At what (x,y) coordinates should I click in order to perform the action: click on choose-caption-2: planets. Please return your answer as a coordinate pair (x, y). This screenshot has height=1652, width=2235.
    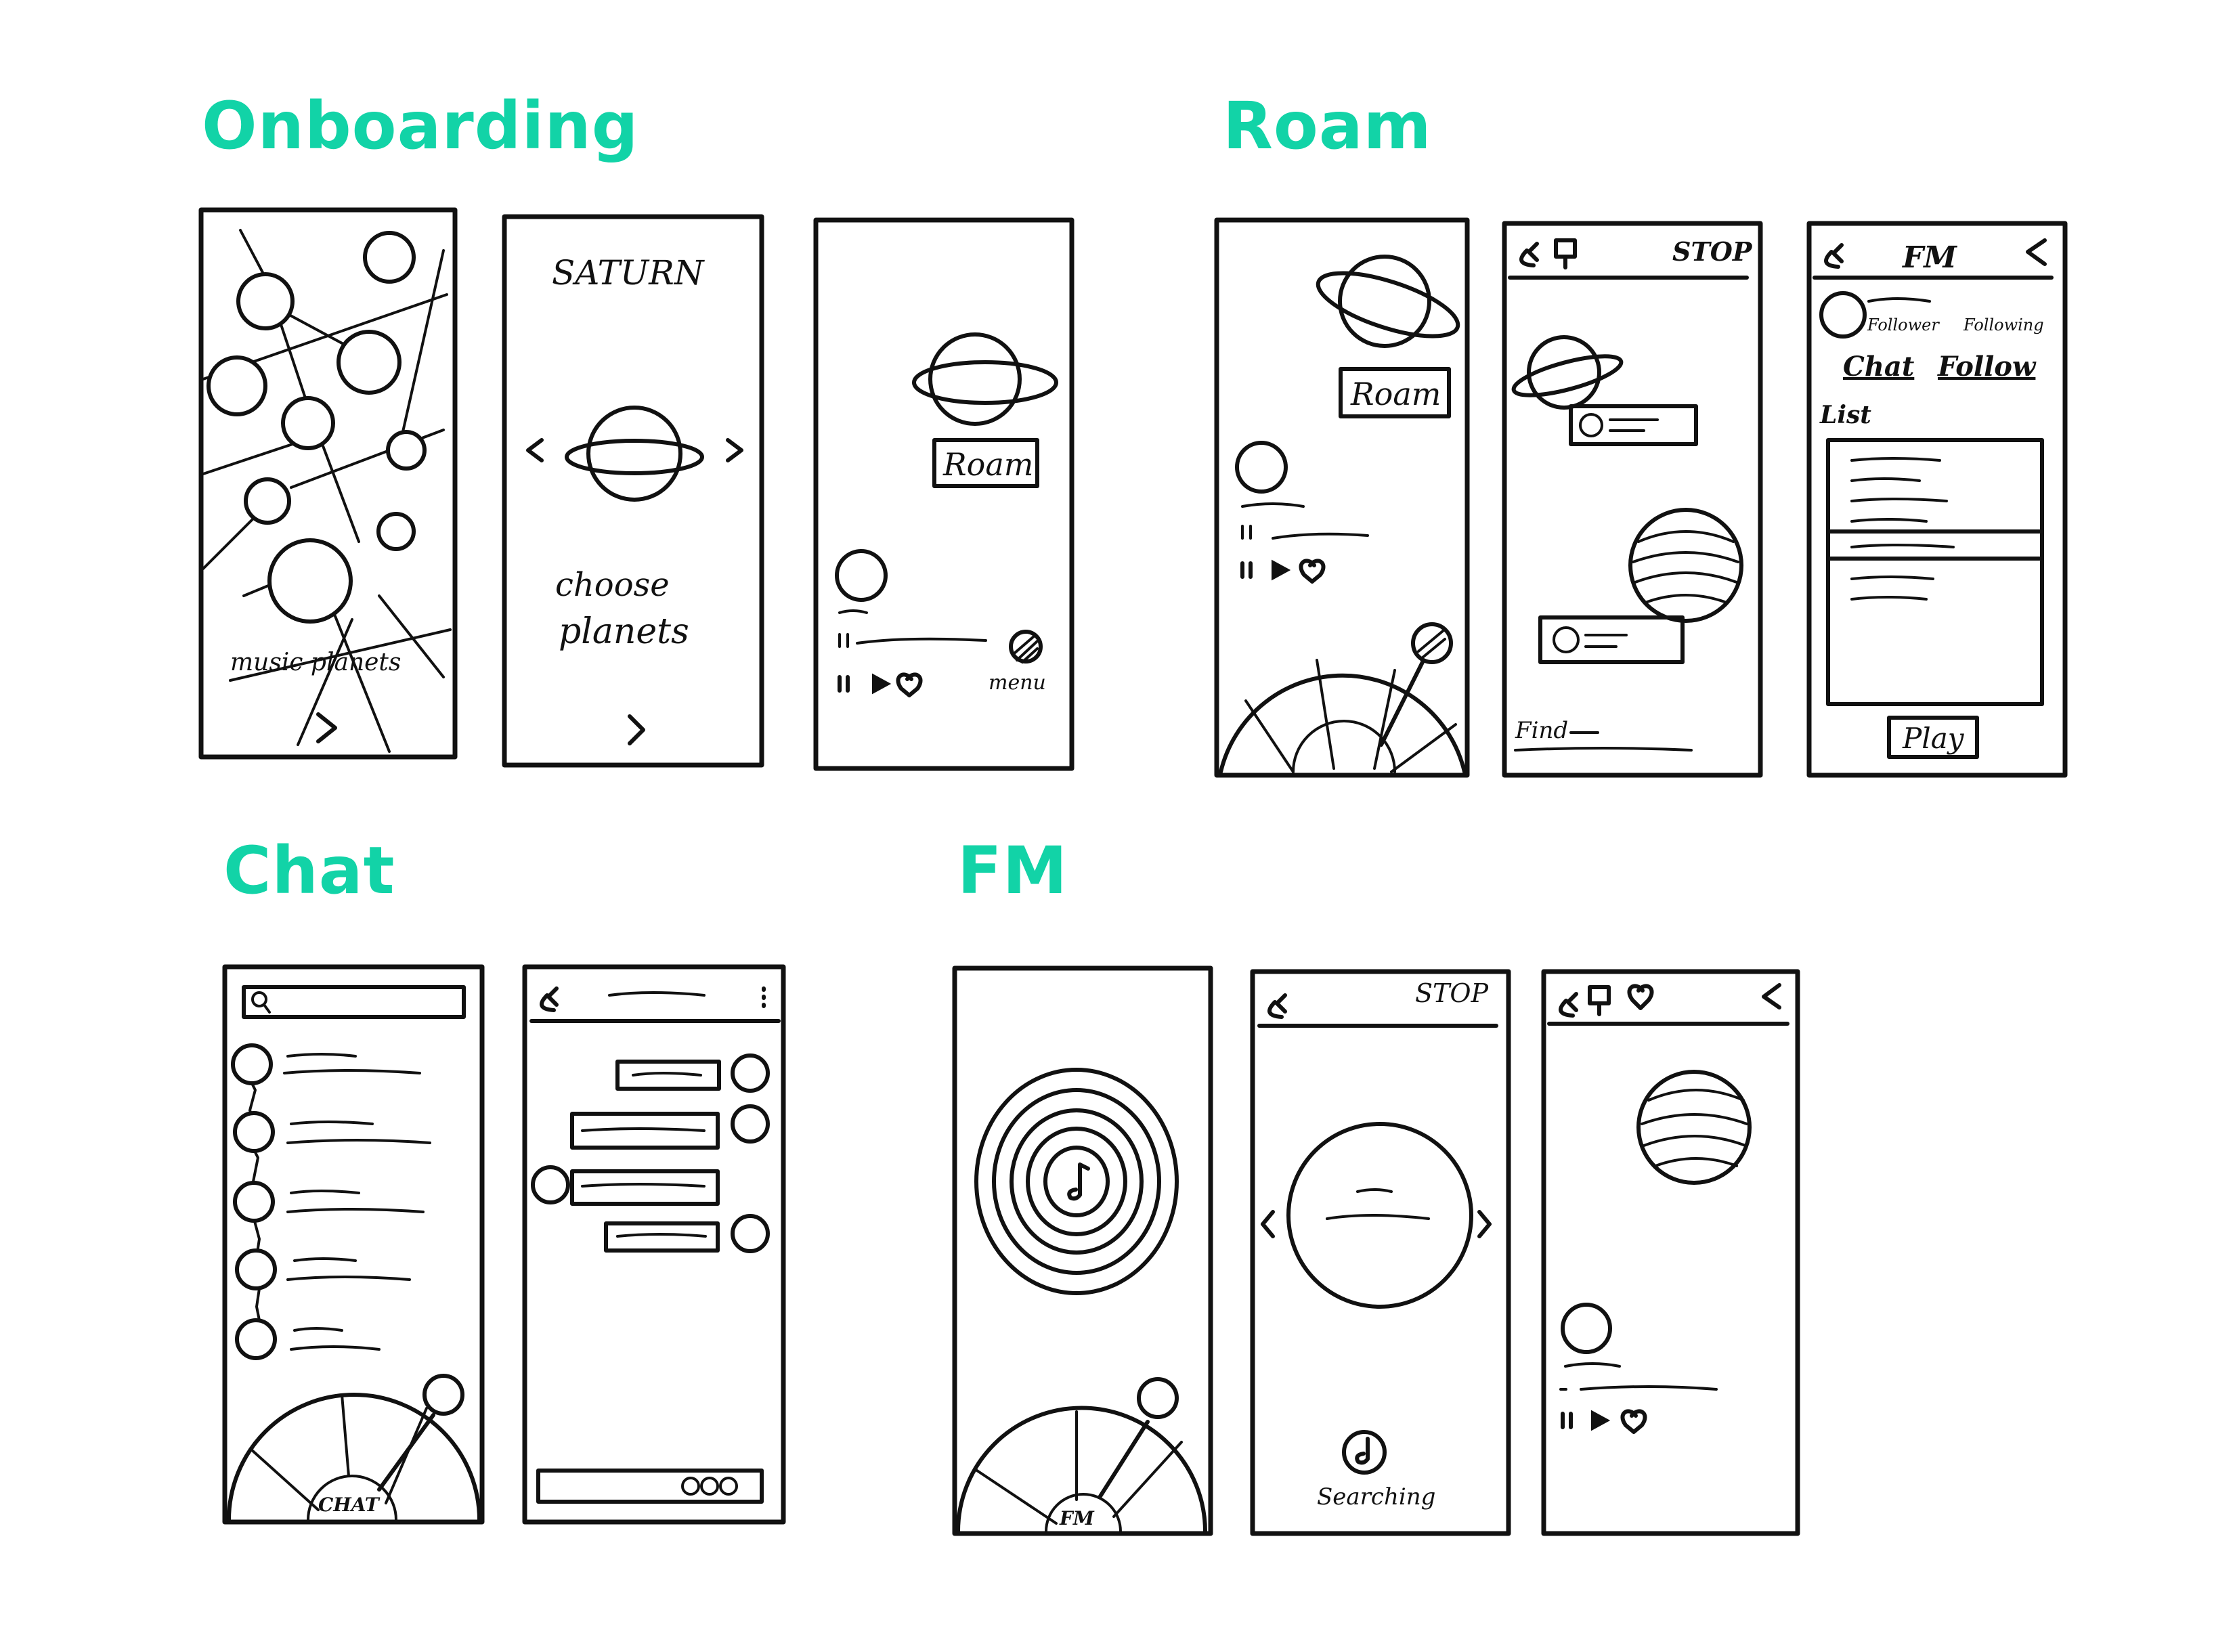
    Looking at the image, I should click on (624, 631).